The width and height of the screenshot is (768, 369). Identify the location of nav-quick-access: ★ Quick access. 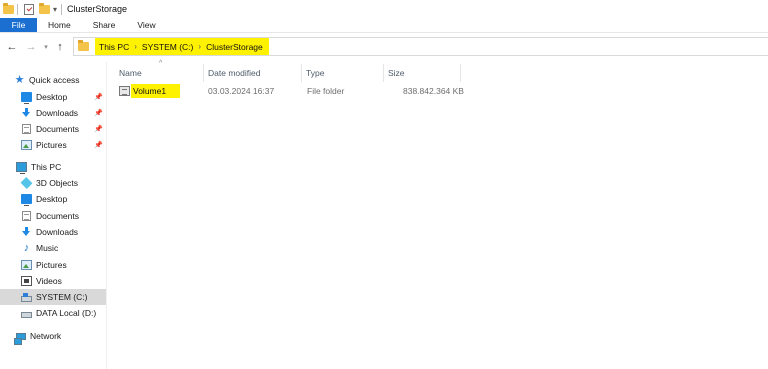
(53, 80).